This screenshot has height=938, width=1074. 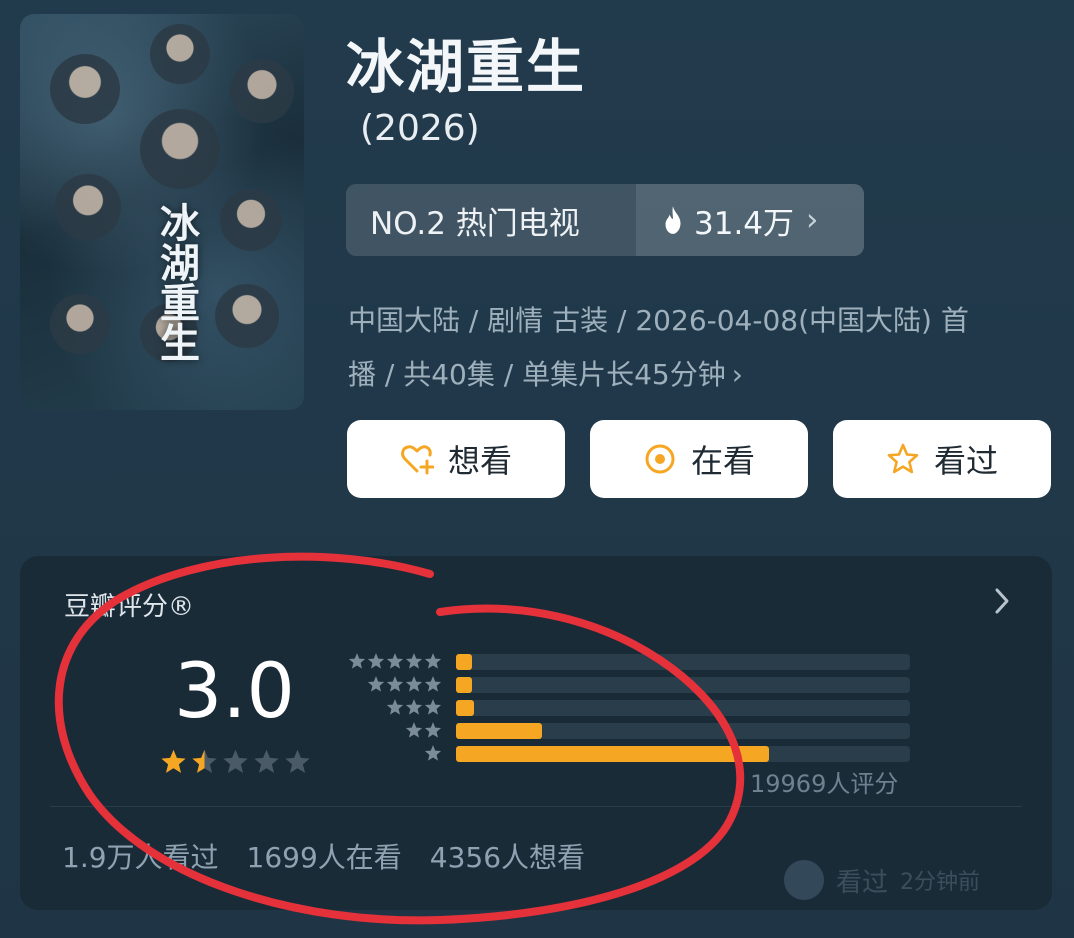 What do you see at coordinates (129, 607) in the screenshot?
I see `rating-title: 豆瓣评分®` at bounding box center [129, 607].